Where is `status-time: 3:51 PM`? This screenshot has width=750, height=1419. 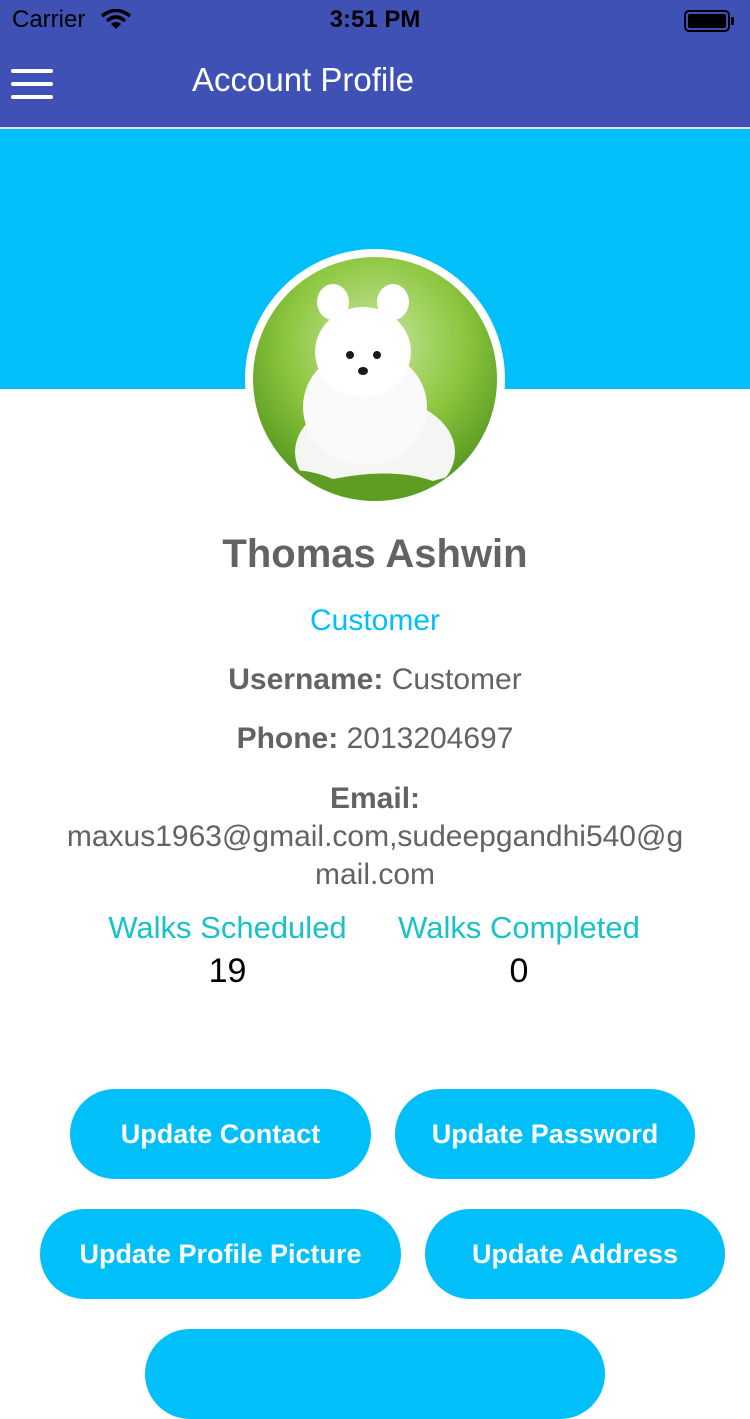 status-time: 3:51 PM is located at coordinates (375, 19).